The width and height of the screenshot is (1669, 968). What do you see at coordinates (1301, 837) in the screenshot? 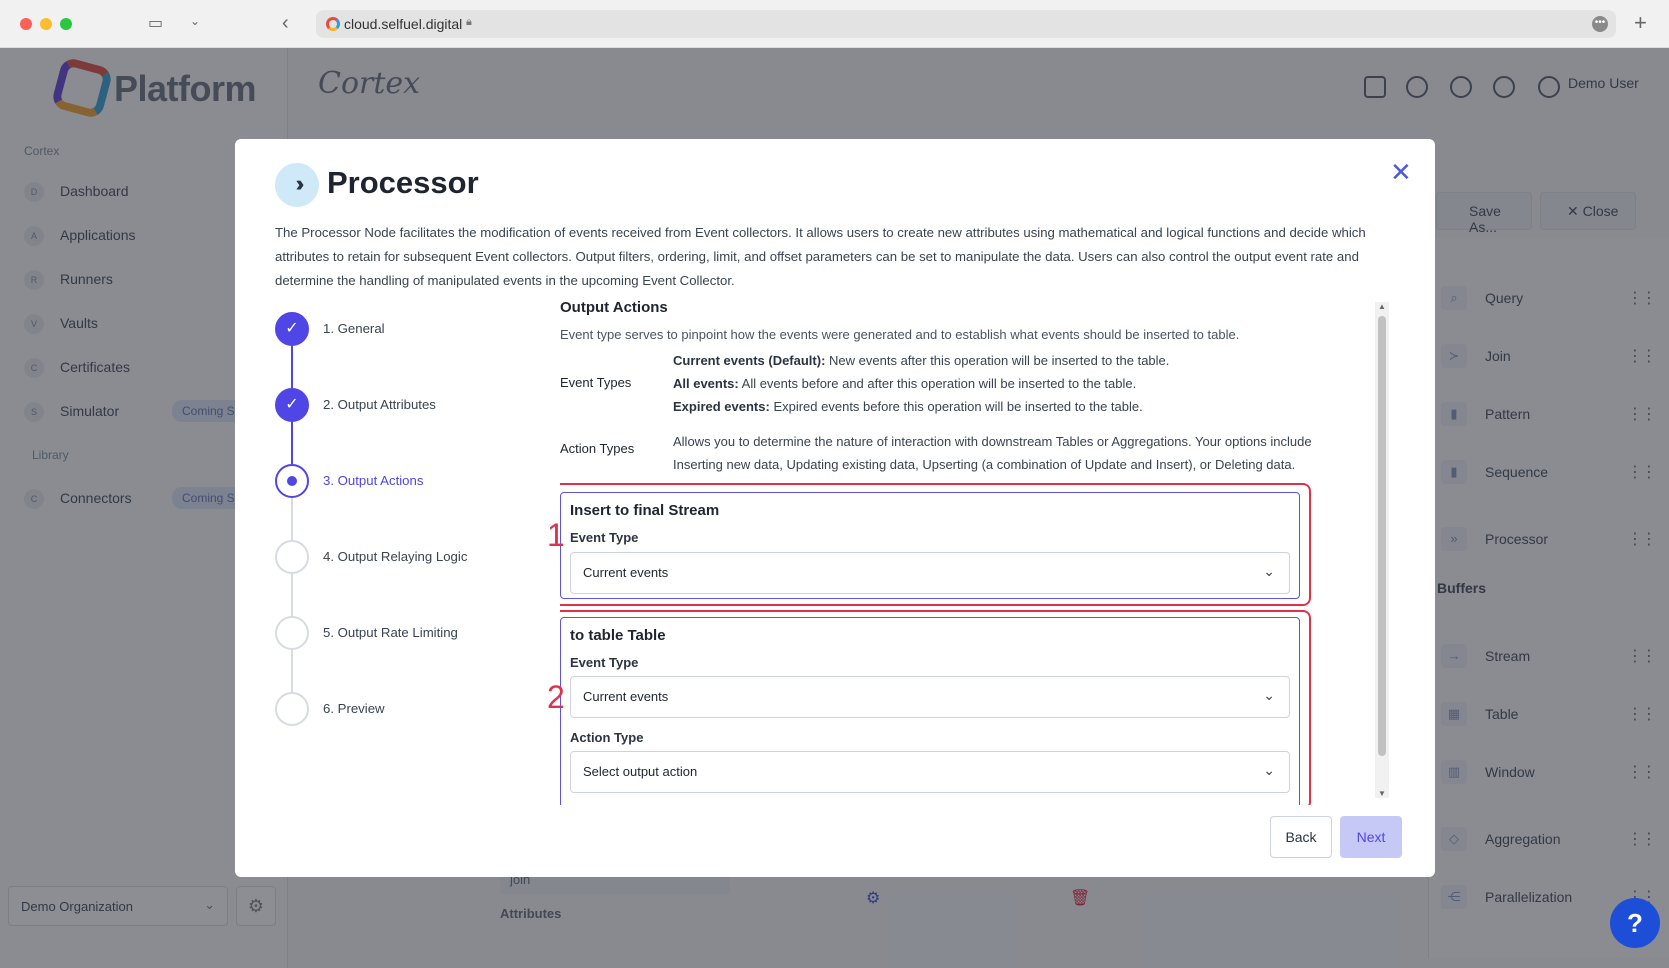
I see `back-button: Back` at bounding box center [1301, 837].